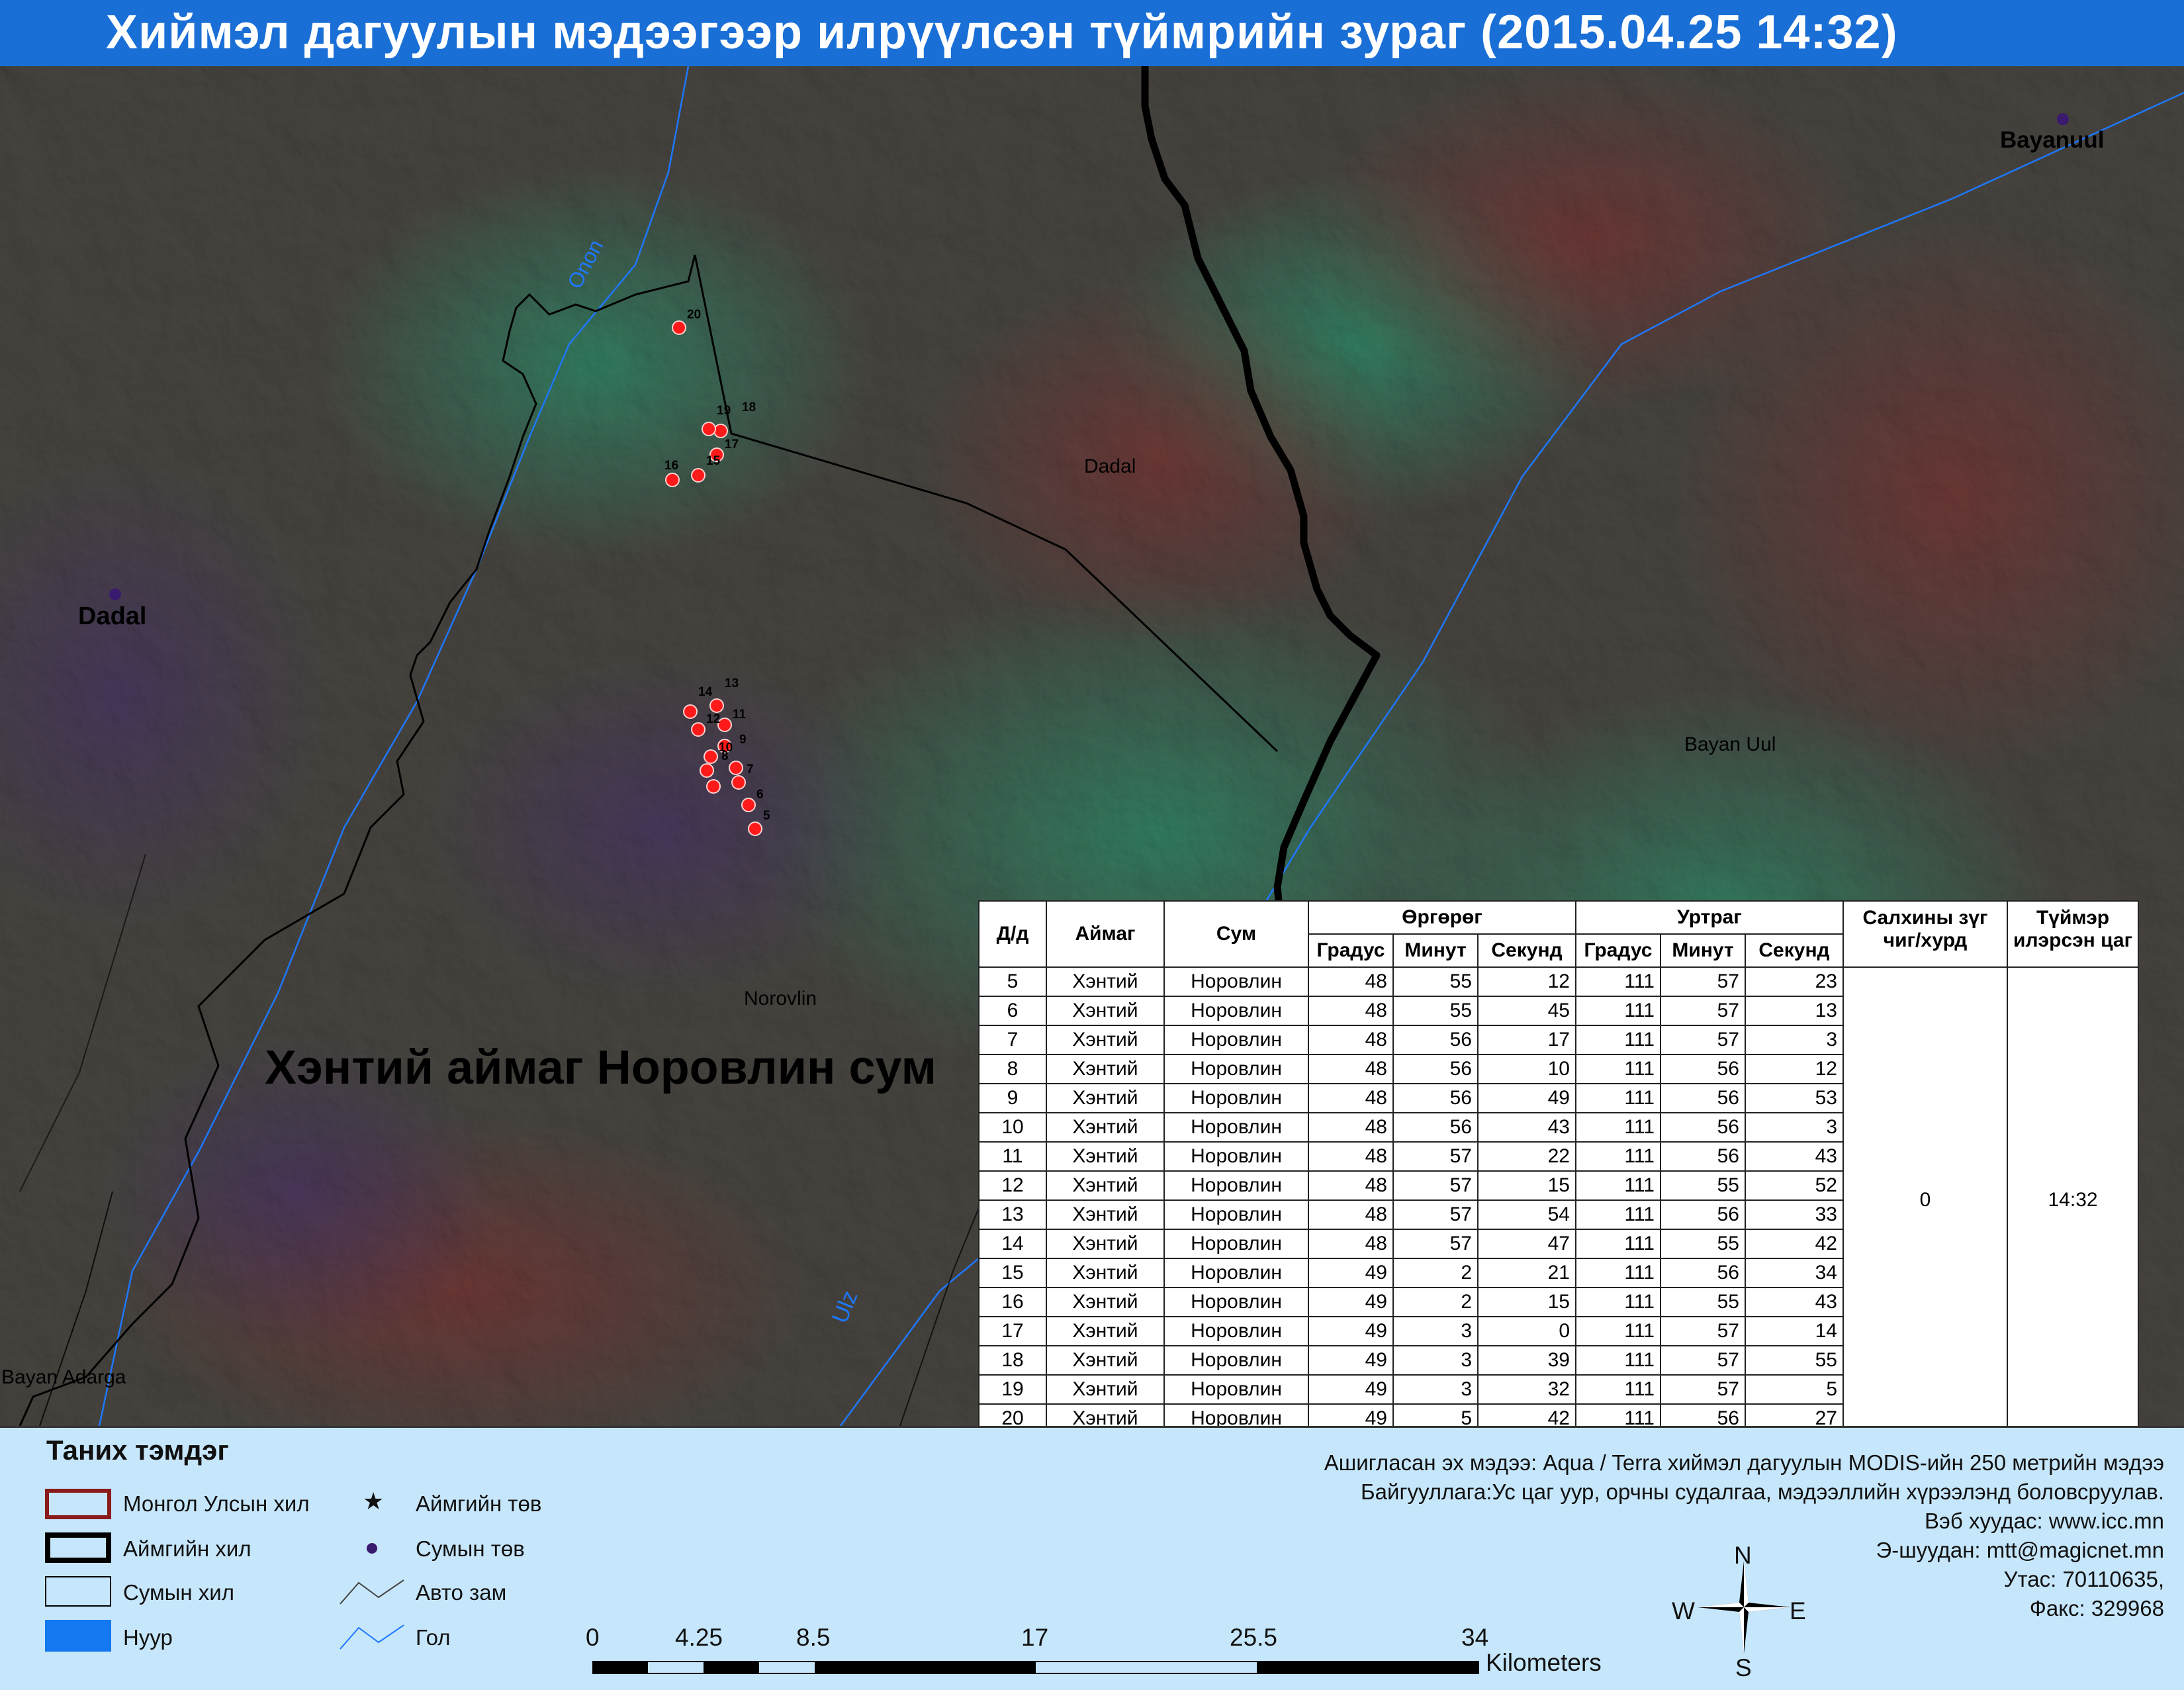 The image size is (2184, 1690). I want to click on table-row: 5 Хэнтий Норовлин 48 55 12 111 57 23 0 14:32, so click(1559, 1200).